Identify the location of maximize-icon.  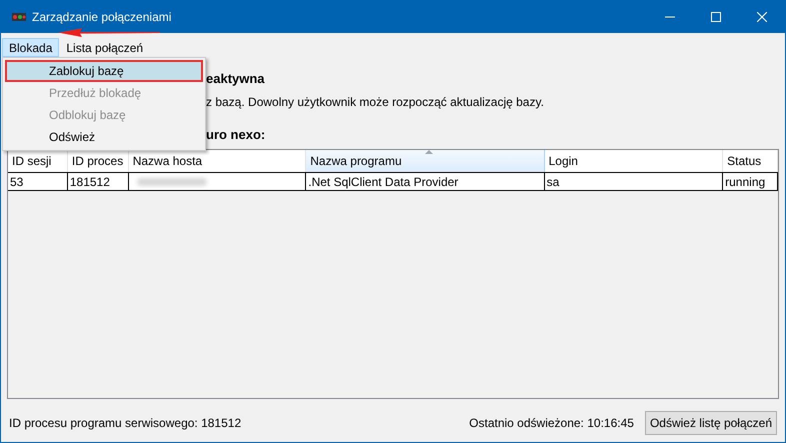
(716, 17).